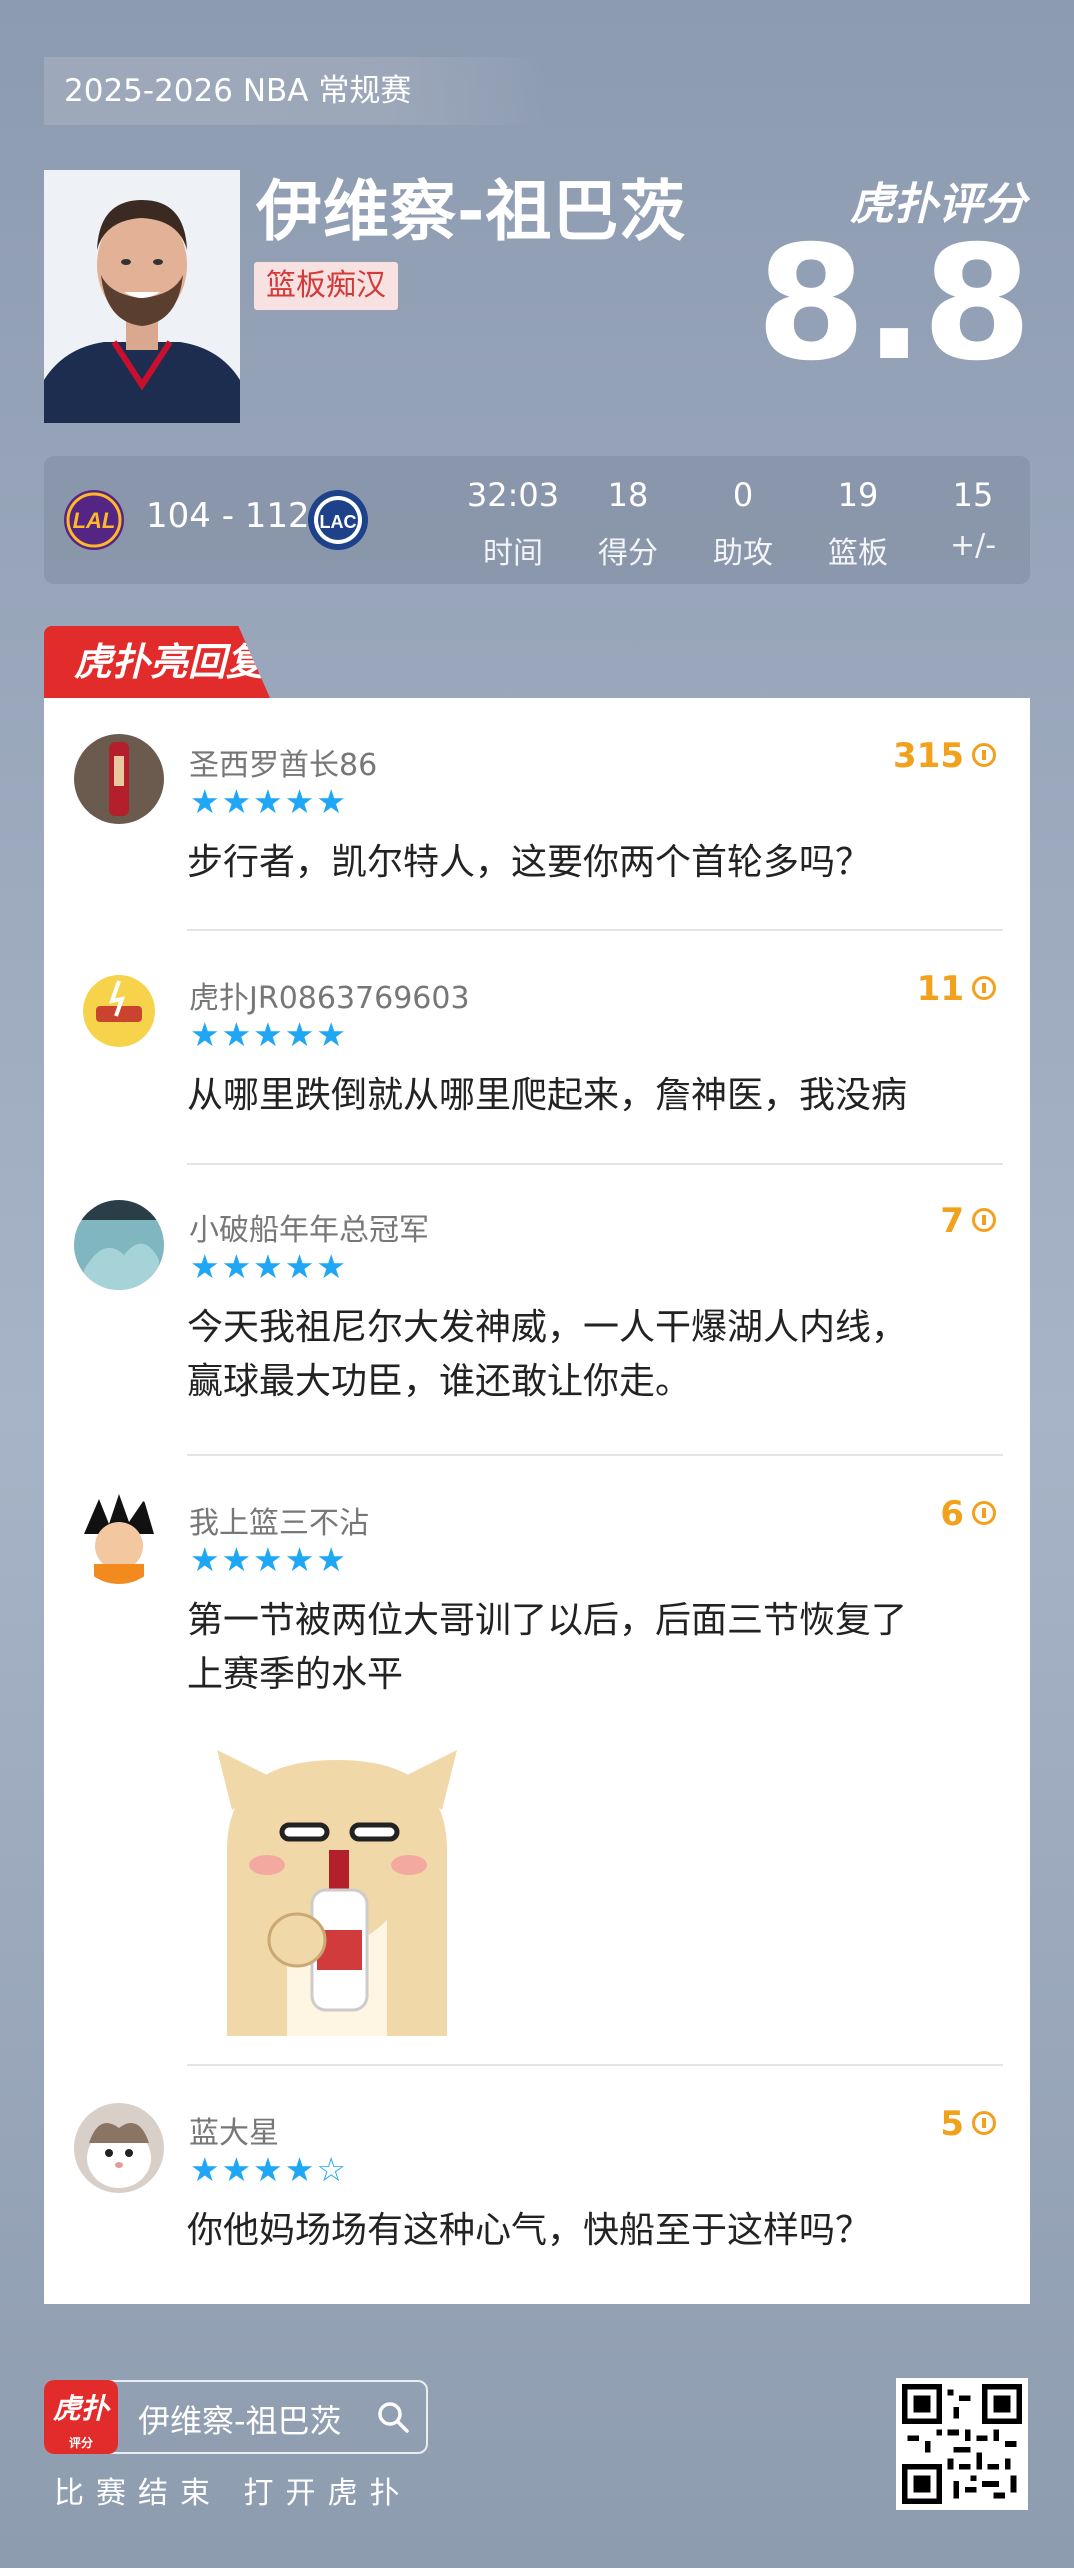 This screenshot has height=2568, width=1074. Describe the element at coordinates (228, 516) in the screenshot. I see `game-score: 104 - 112` at that location.